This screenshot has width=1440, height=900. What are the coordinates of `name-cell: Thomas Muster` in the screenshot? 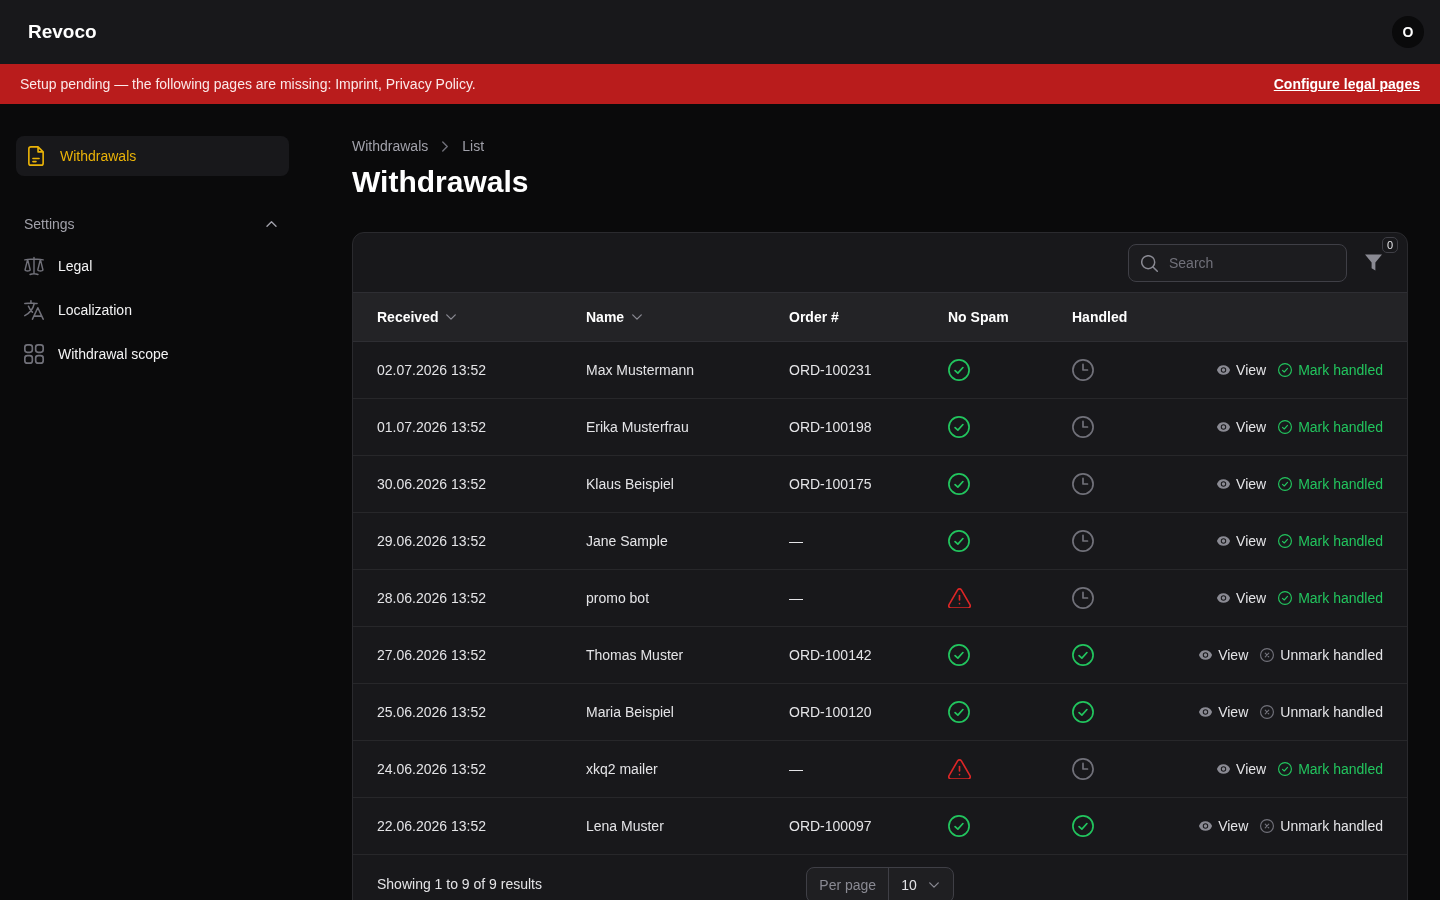 It's located at (635, 655).